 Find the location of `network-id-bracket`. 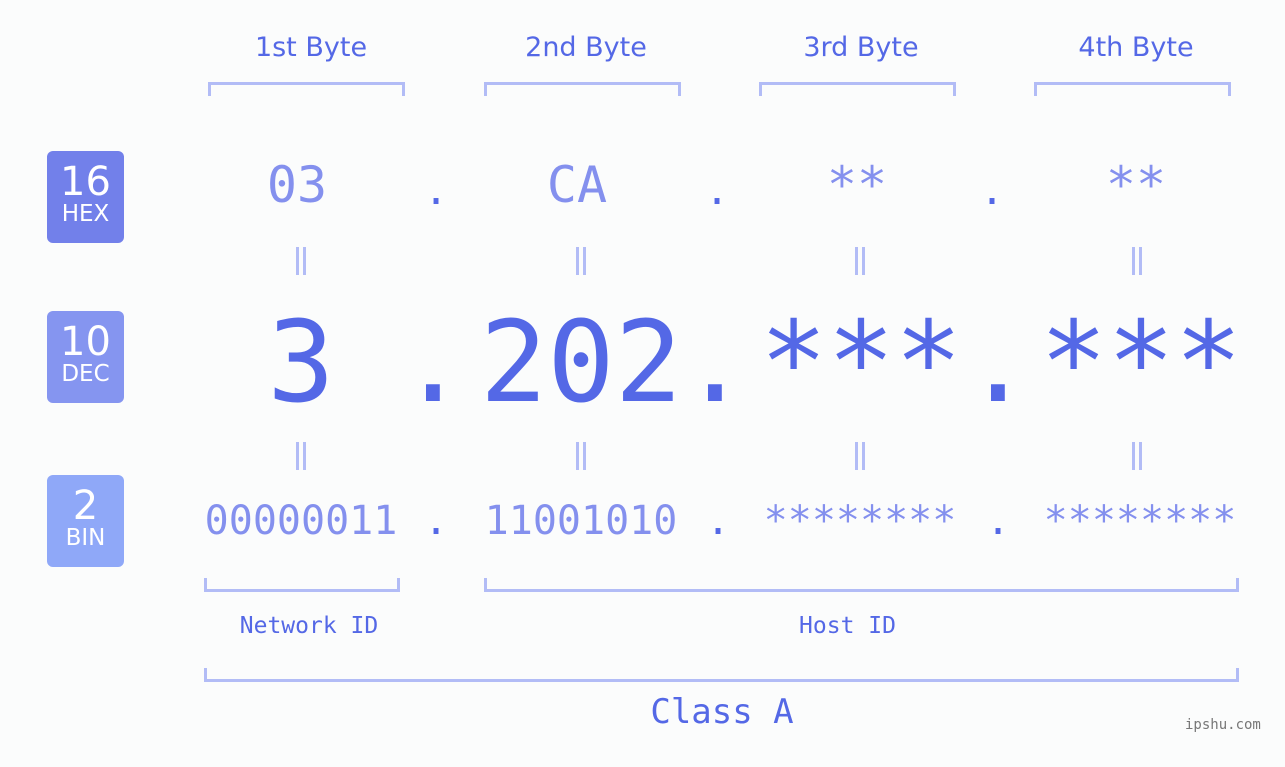

network-id-bracket is located at coordinates (302, 585).